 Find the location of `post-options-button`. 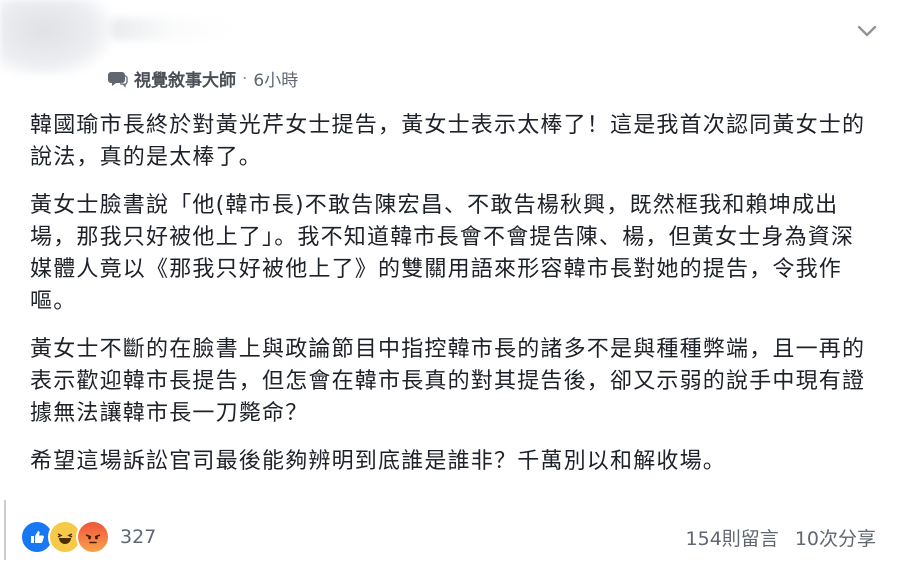

post-options-button is located at coordinates (867, 31).